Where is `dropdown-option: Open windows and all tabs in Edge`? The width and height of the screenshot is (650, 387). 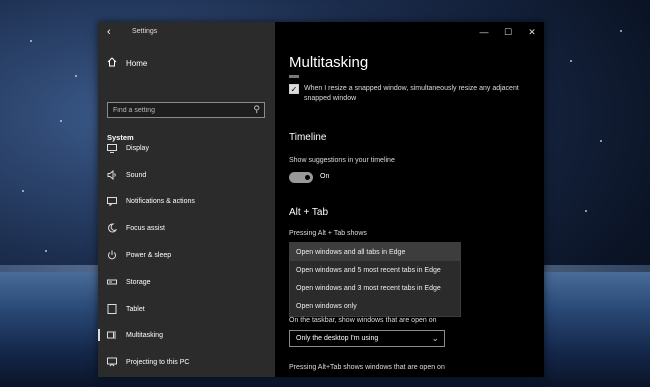 dropdown-option: Open windows and all tabs in Edge is located at coordinates (375, 252).